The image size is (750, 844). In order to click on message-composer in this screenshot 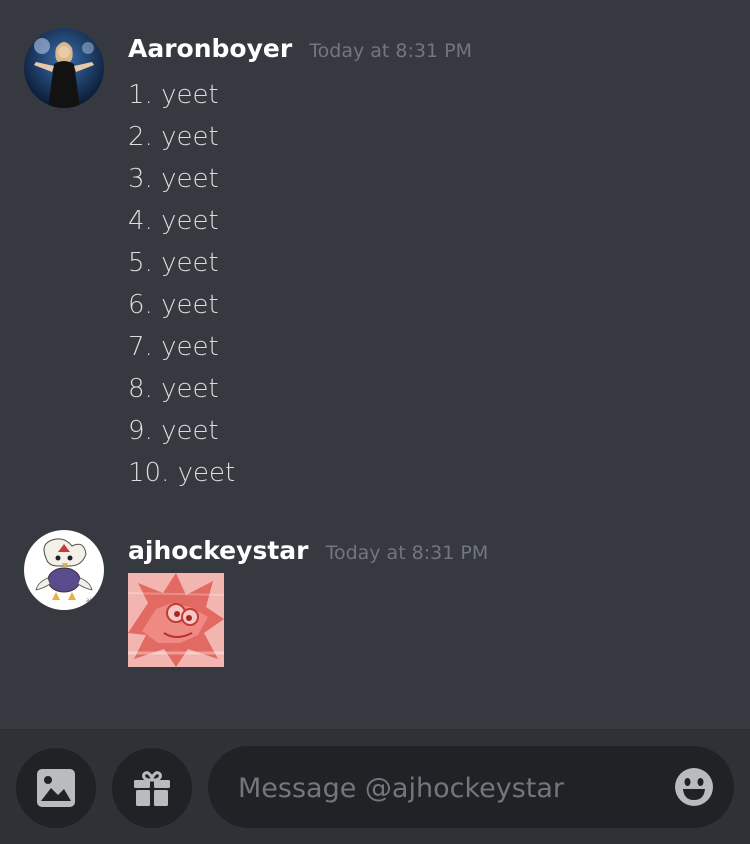, I will do `click(375, 787)`.